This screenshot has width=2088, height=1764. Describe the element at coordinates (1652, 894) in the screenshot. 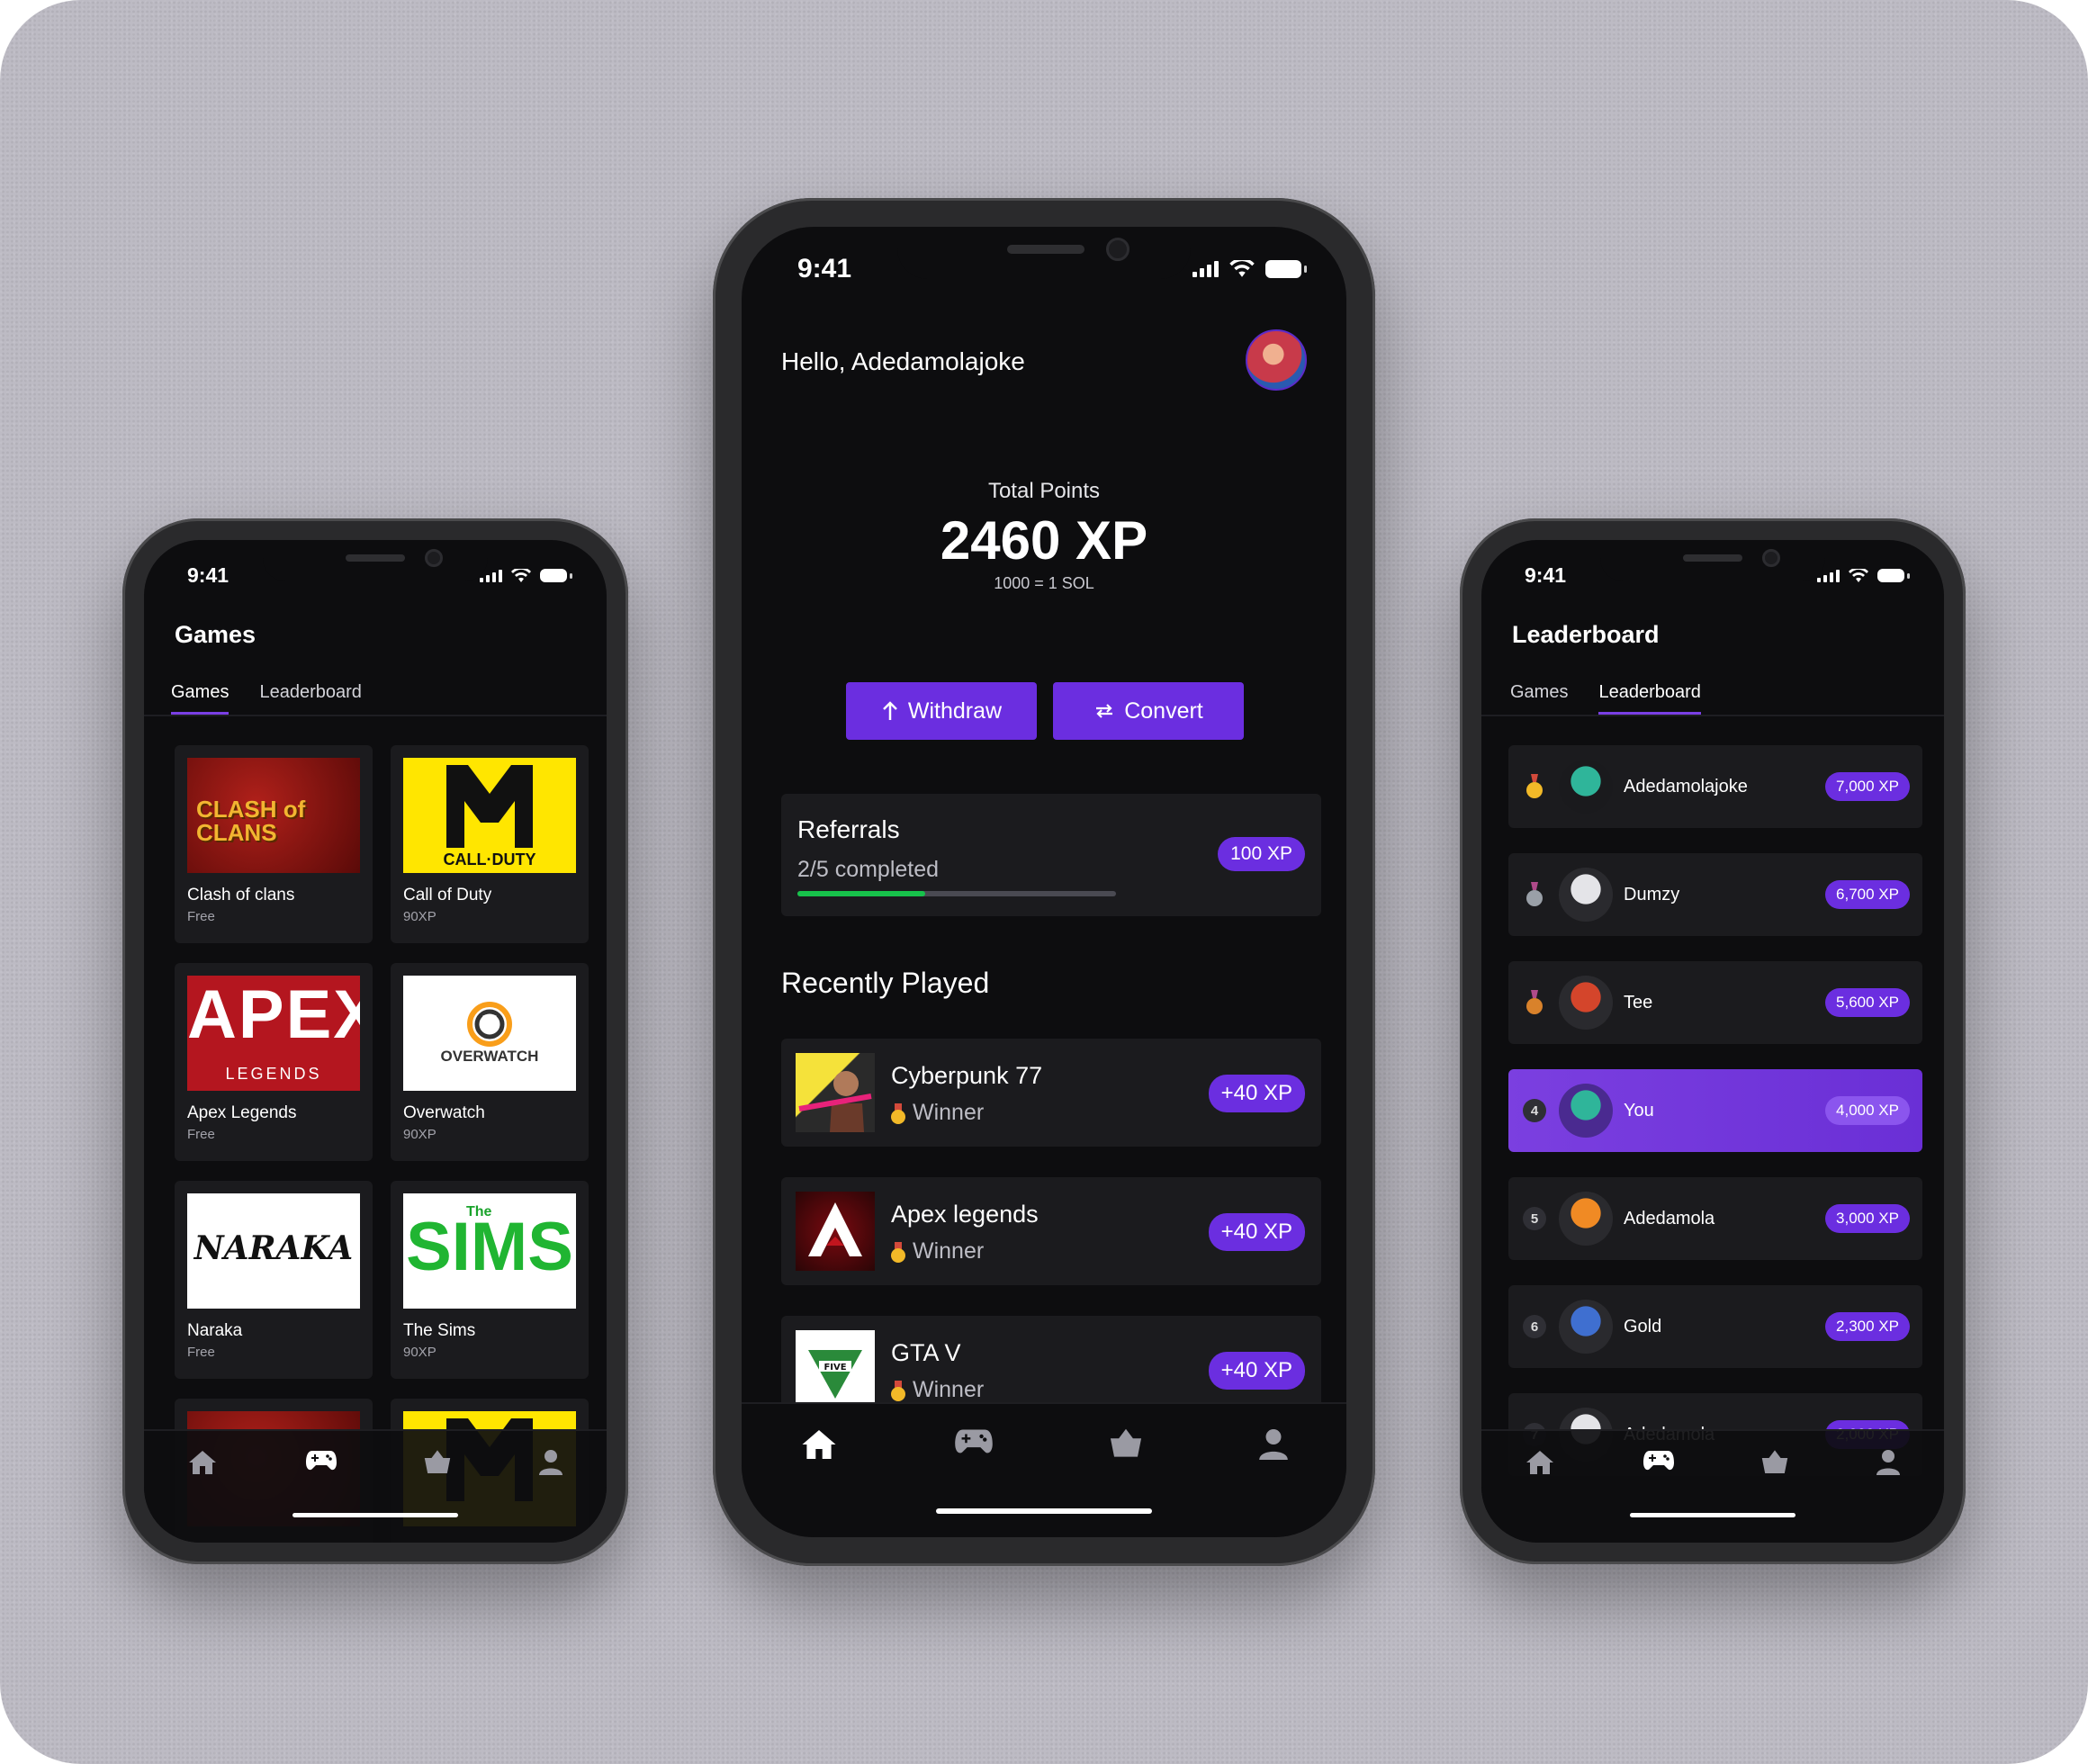

I see `player-name: Dumzy` at that location.